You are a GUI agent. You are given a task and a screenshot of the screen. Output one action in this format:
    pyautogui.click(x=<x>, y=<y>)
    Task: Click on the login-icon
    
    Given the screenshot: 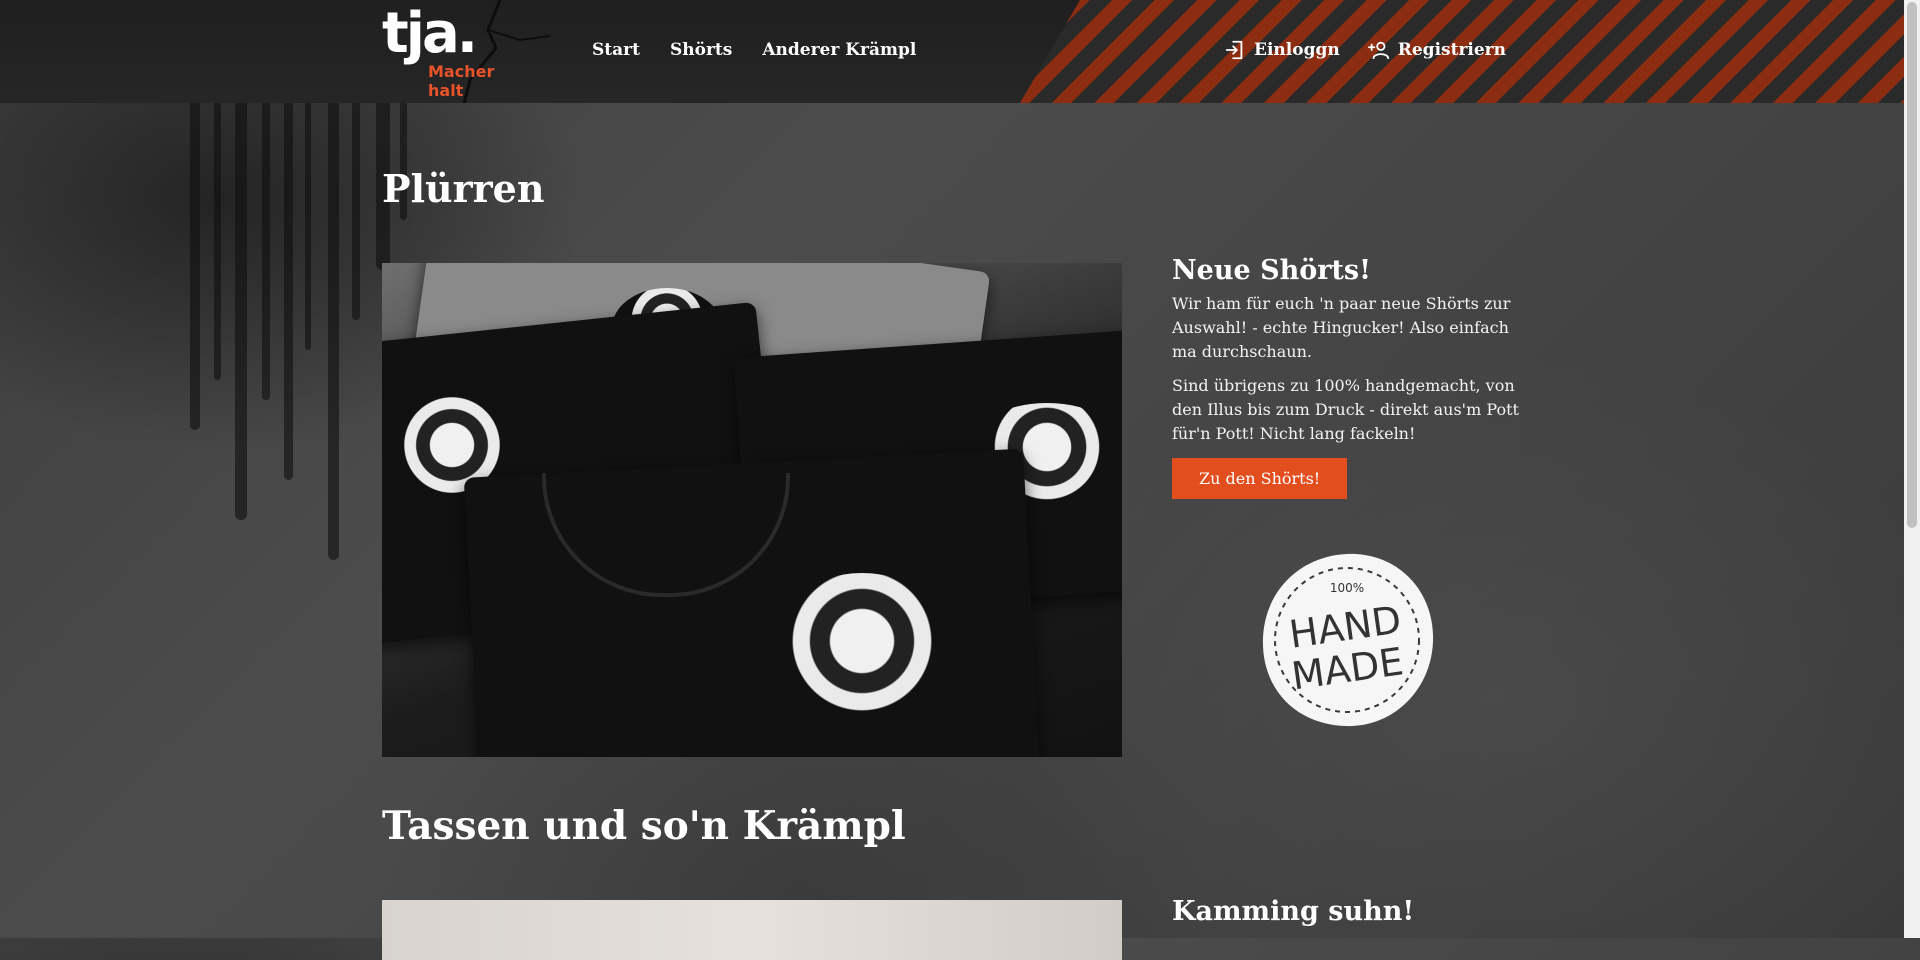 What is the action you would take?
    pyautogui.click(x=1234, y=50)
    